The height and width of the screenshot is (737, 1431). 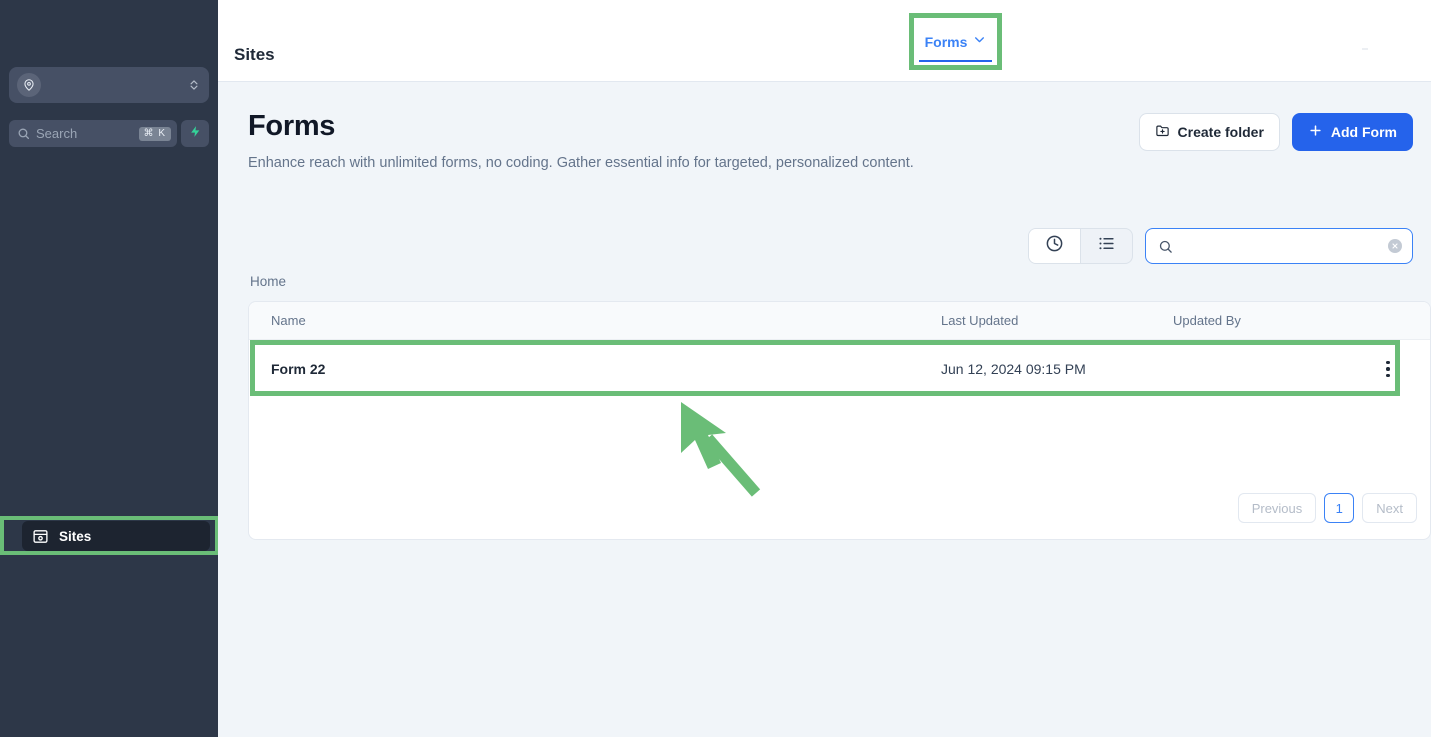 What do you see at coordinates (595, 369) in the screenshot?
I see `cell-form-name: Form 22` at bounding box center [595, 369].